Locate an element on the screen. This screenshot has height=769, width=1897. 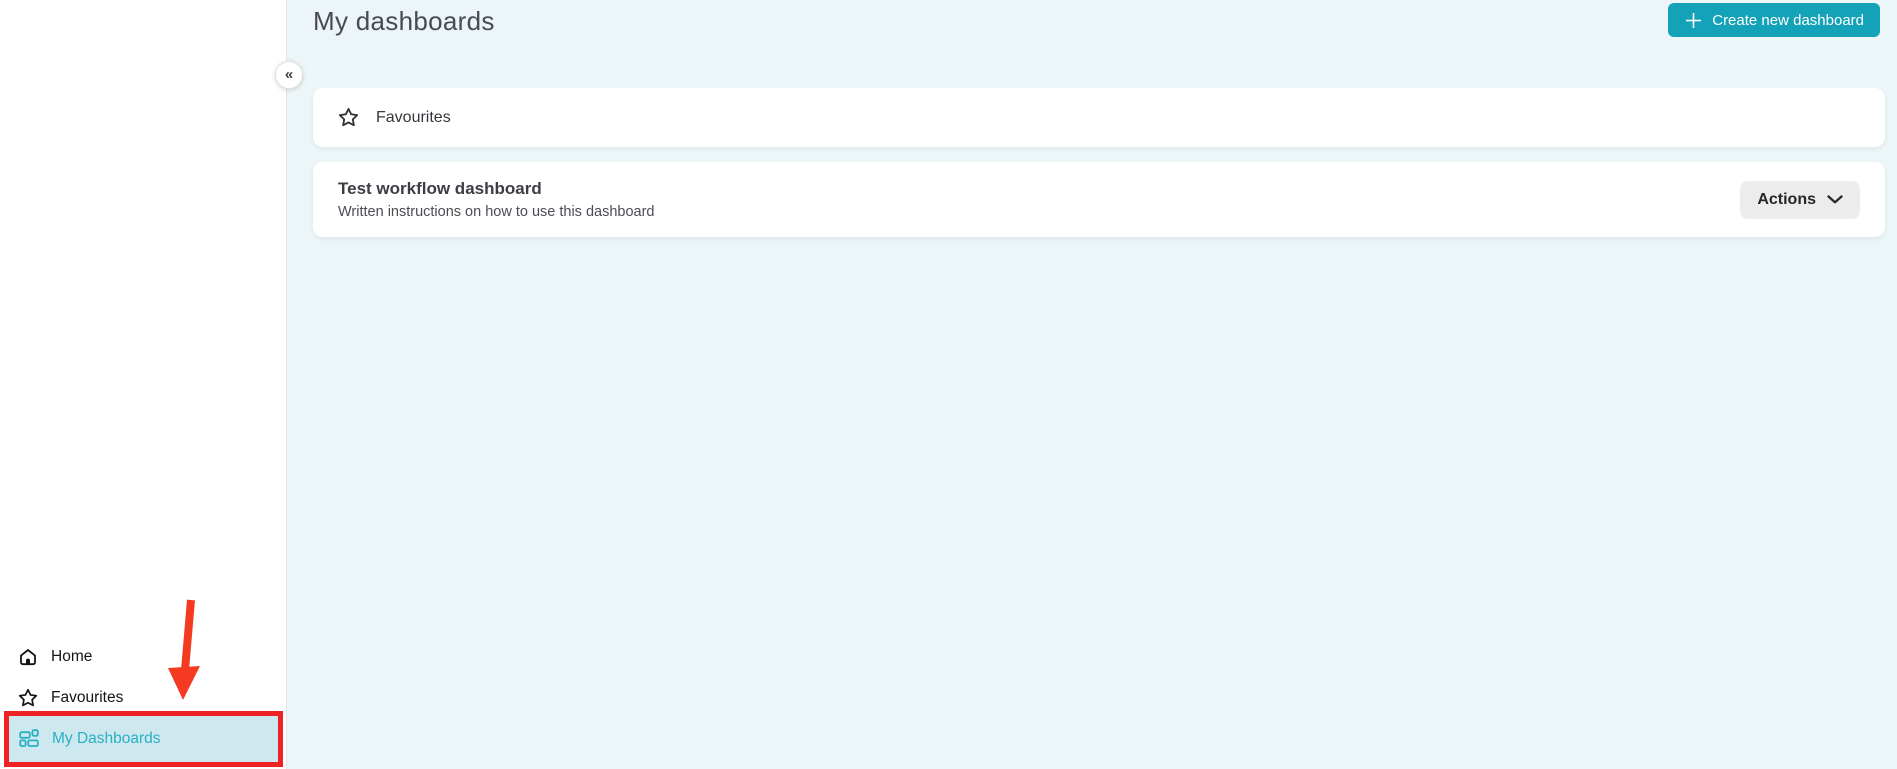
create-new-dashboard-label: Create new dashboard is located at coordinates (1788, 20).